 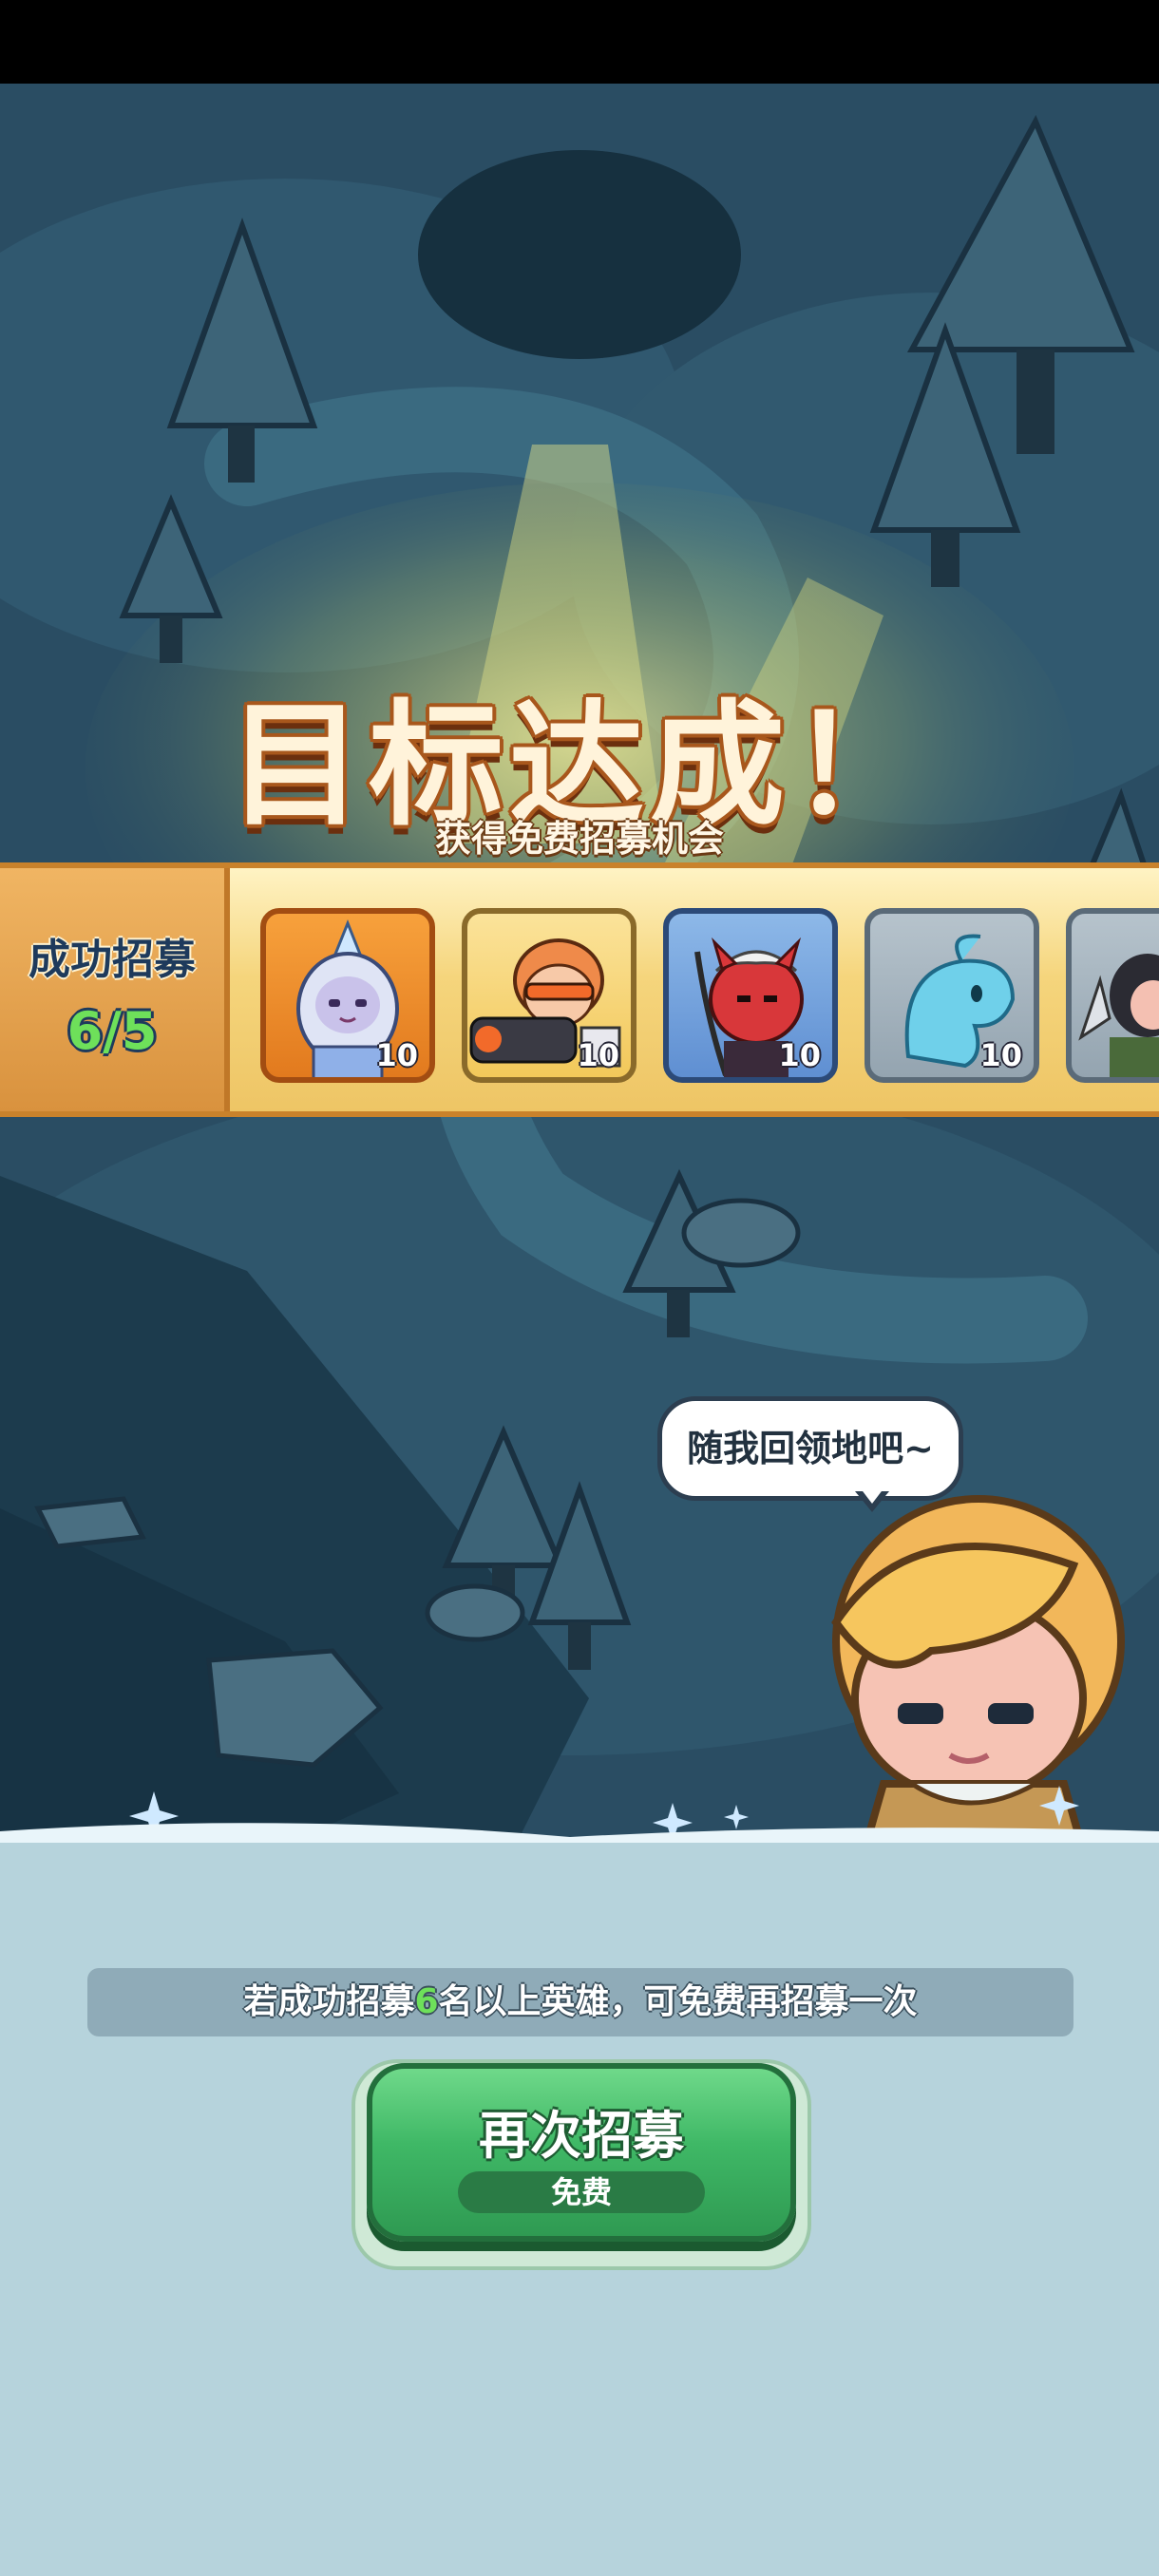 I want to click on hero-card-ice-queen: 10, so click(x=347, y=996).